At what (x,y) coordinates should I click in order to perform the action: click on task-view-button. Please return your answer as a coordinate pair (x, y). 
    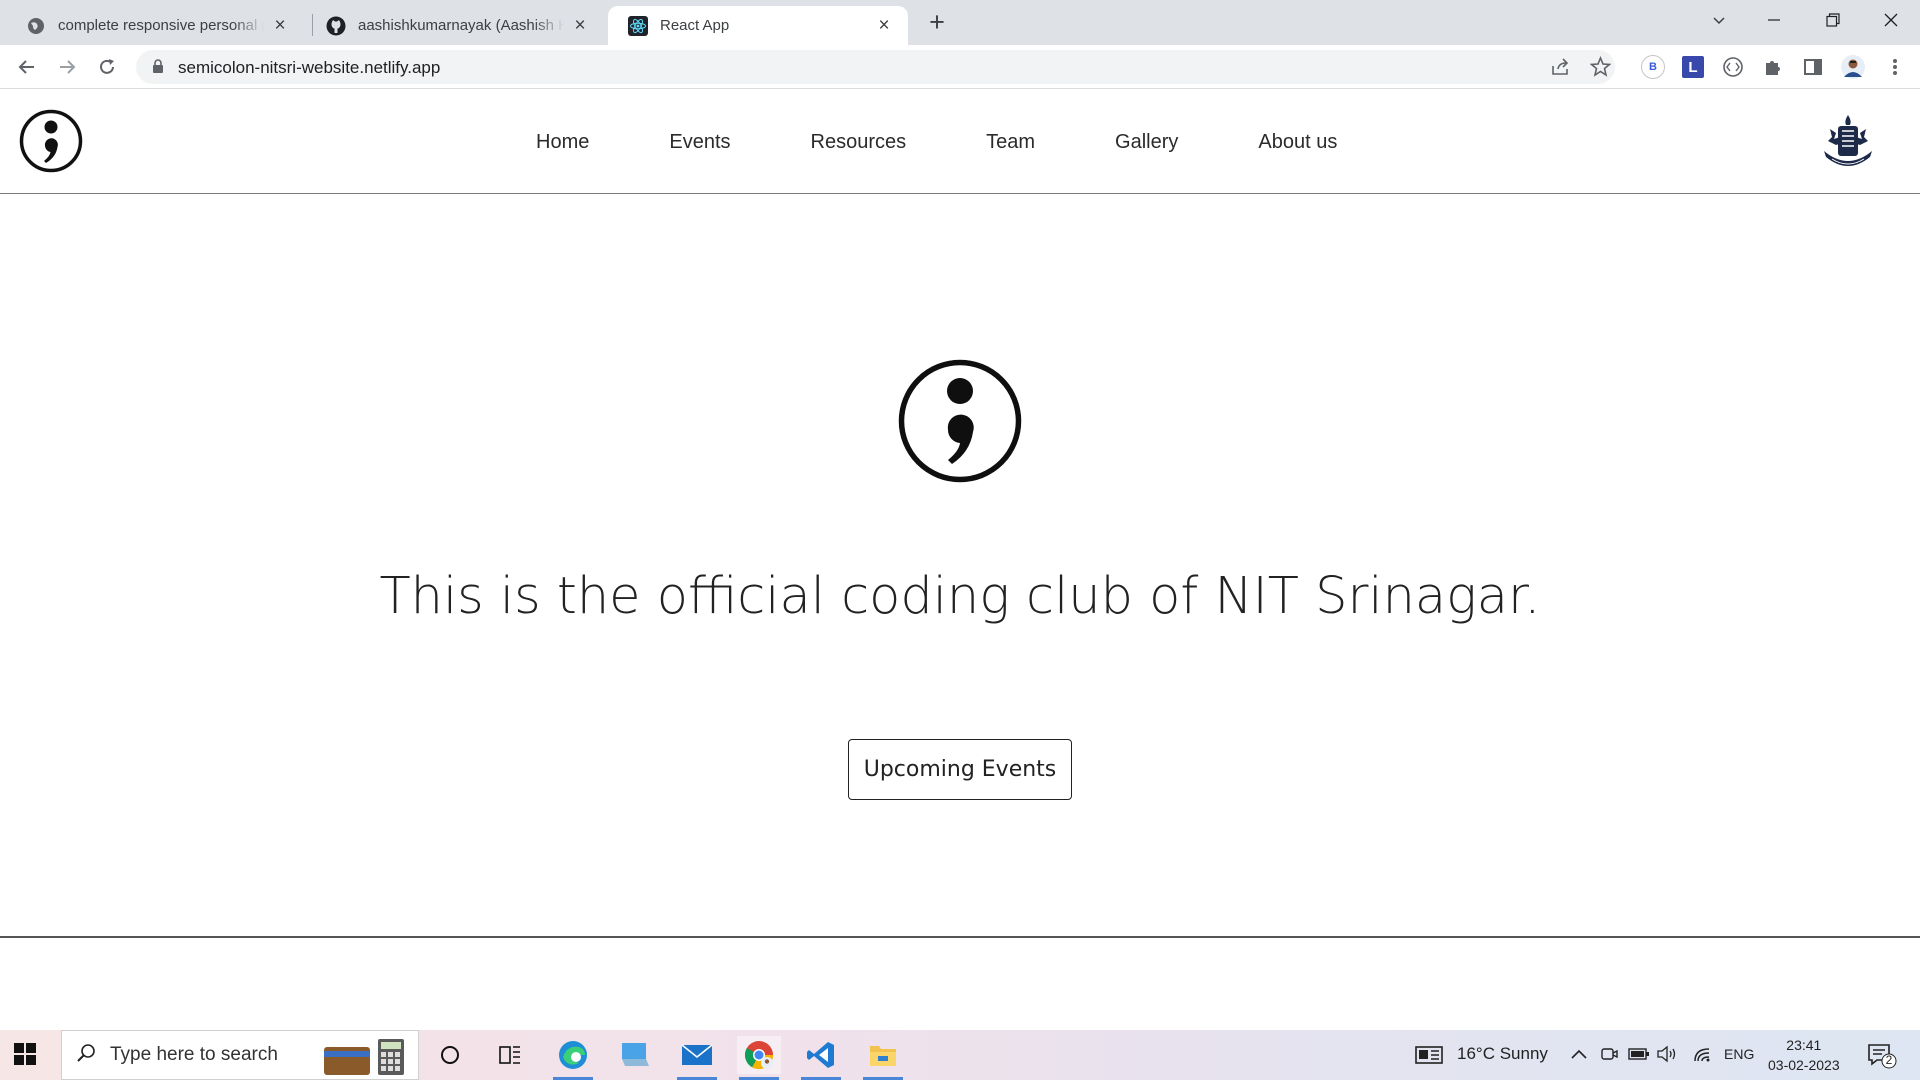
    Looking at the image, I should click on (510, 1055).